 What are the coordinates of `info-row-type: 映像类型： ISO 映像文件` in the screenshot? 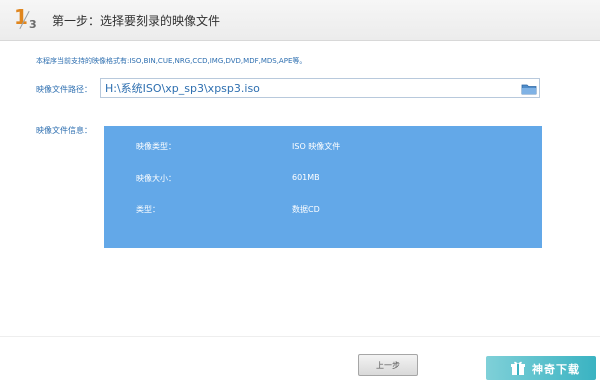 It's located at (323, 147).